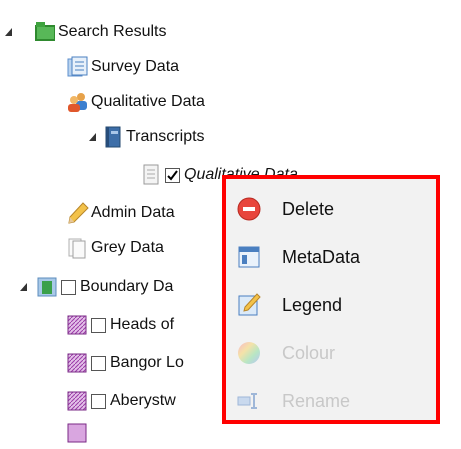 The width and height of the screenshot is (461, 449). What do you see at coordinates (78, 67) in the screenshot?
I see `survey-data-icon` at bounding box center [78, 67].